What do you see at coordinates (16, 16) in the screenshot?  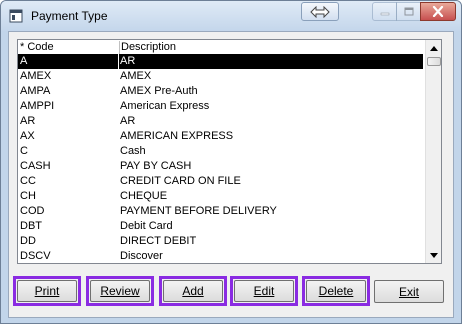 I see `window-icon` at bounding box center [16, 16].